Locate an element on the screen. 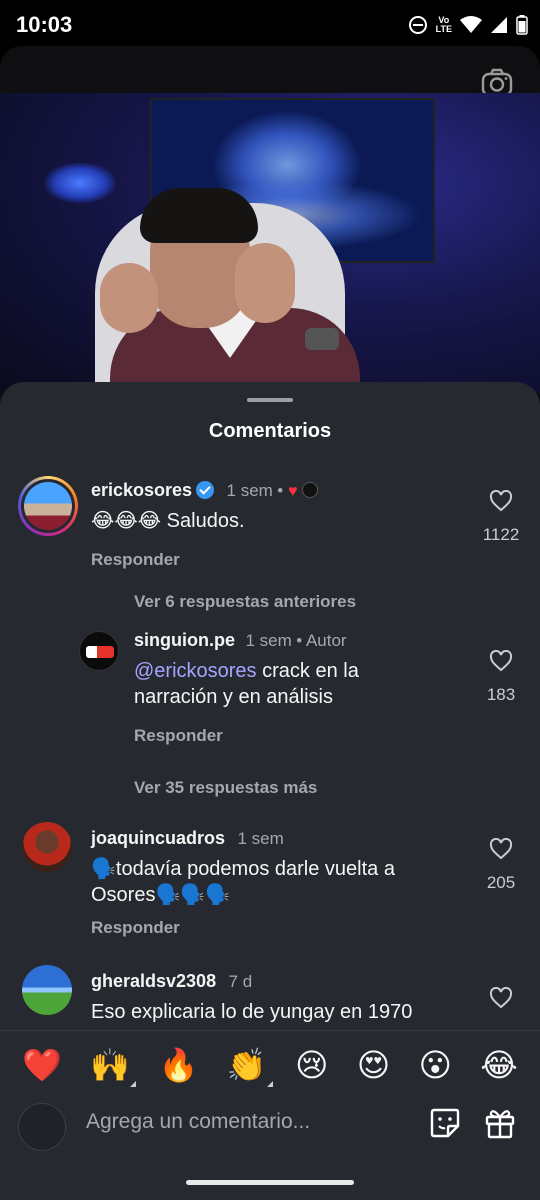 This screenshot has height=1200, width=540. like-control: 183 is located at coordinates (501, 677).